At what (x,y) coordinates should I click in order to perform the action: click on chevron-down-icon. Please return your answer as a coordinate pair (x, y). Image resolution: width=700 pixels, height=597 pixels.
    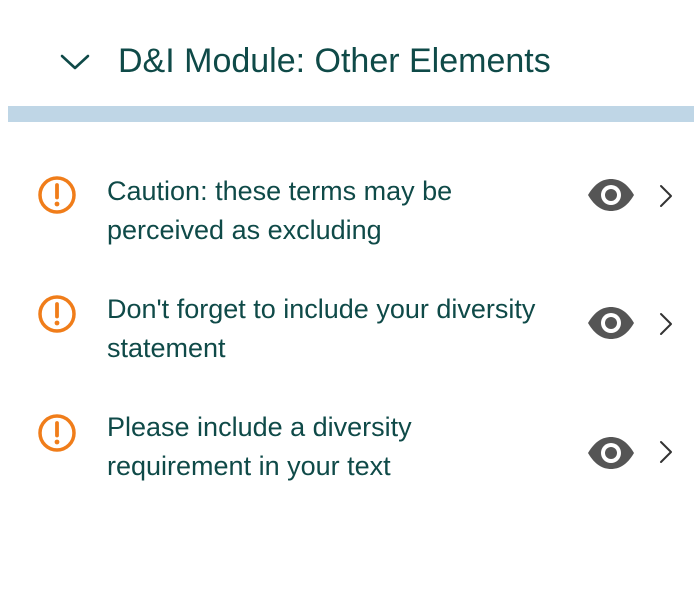
    Looking at the image, I should click on (75, 62).